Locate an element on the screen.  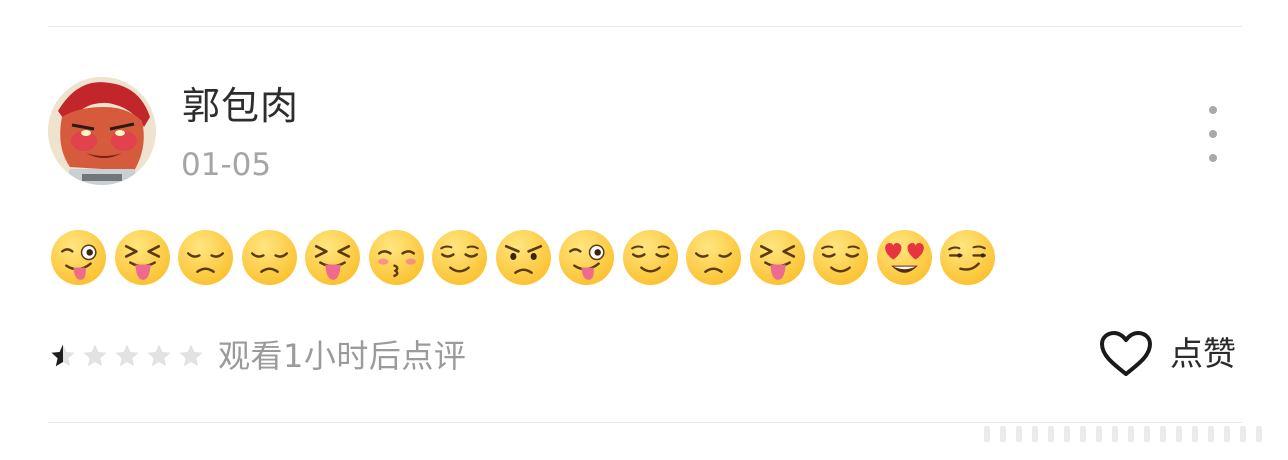
kissing-closed-eyes-face-emoji is located at coordinates (396, 257).